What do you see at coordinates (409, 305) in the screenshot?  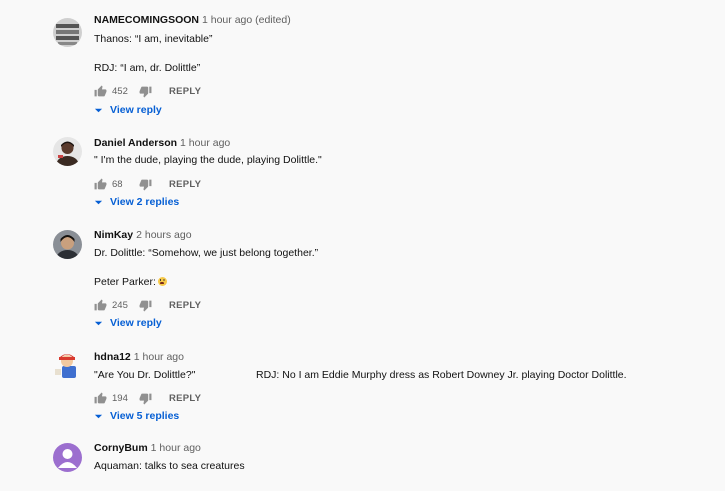 I see `comment-actions: 245 REPLY` at bounding box center [409, 305].